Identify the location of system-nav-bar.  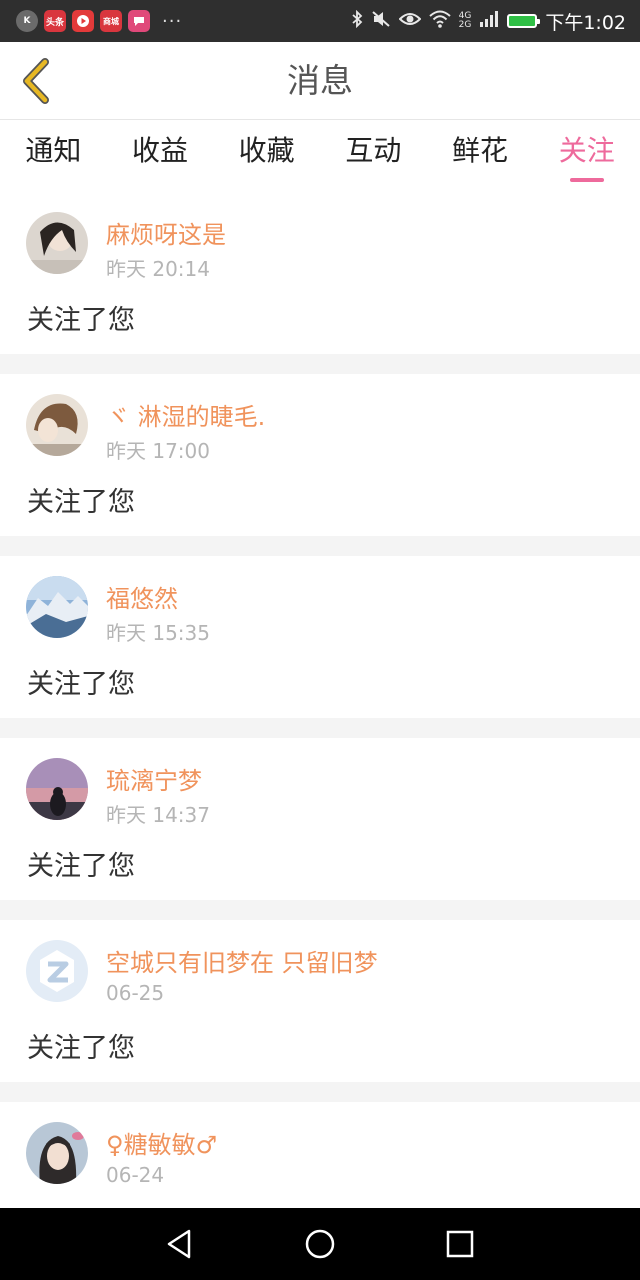
(320, 1244).